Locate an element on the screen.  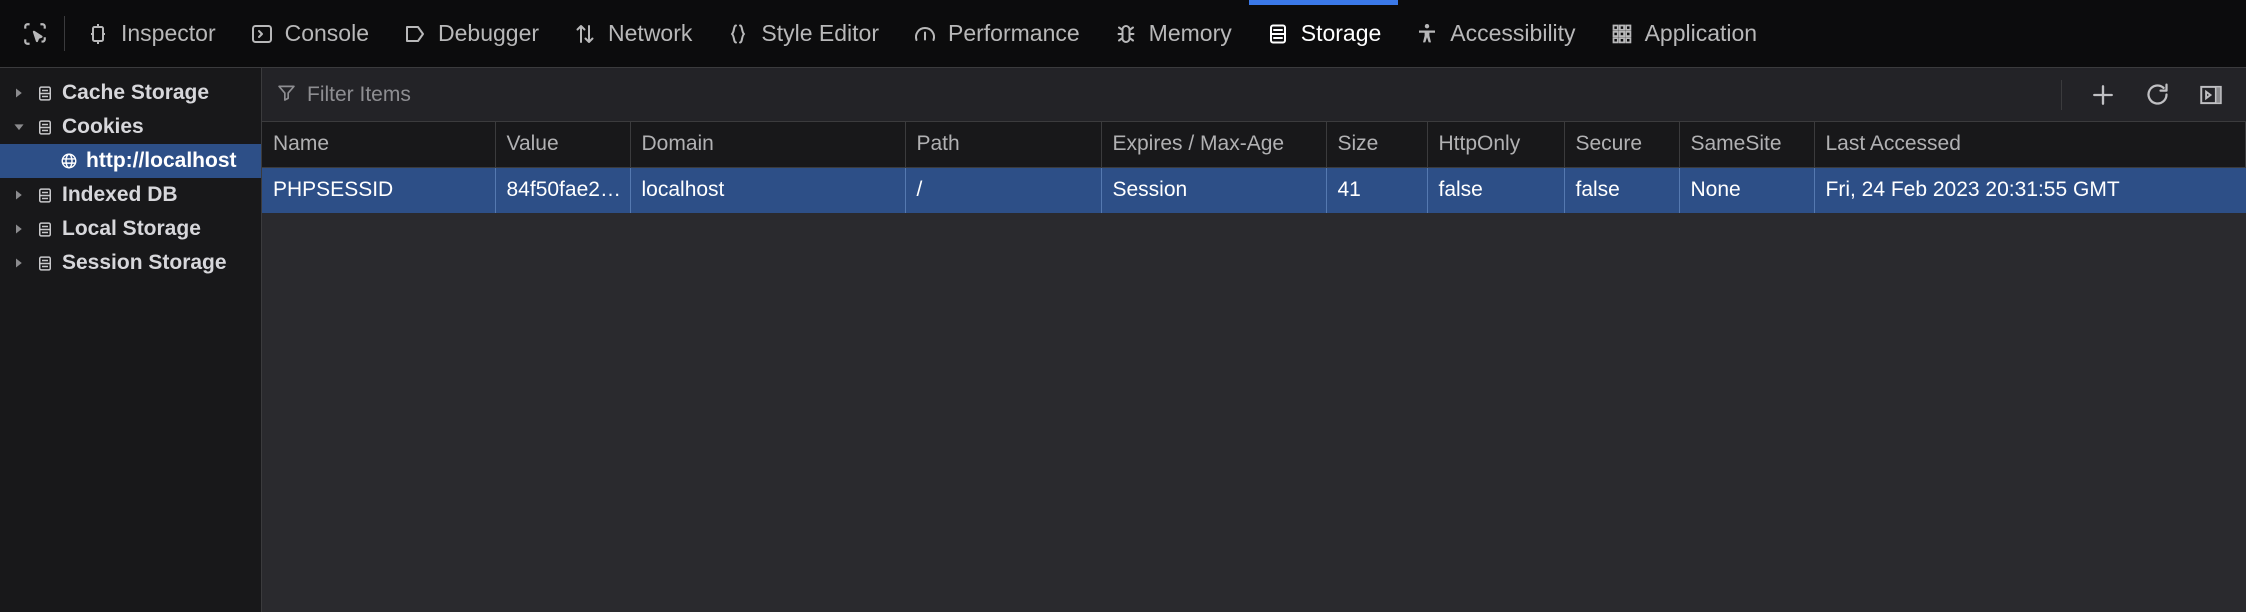
inspector-icon is located at coordinates (98, 34).